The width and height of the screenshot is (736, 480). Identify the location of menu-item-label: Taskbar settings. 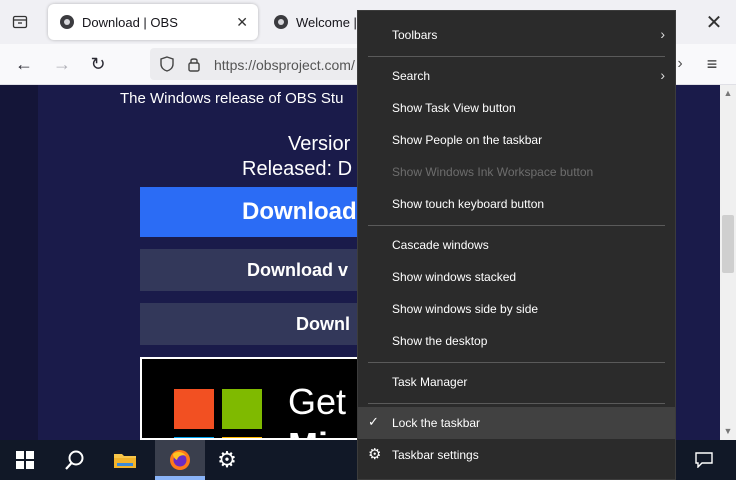
(435, 455).